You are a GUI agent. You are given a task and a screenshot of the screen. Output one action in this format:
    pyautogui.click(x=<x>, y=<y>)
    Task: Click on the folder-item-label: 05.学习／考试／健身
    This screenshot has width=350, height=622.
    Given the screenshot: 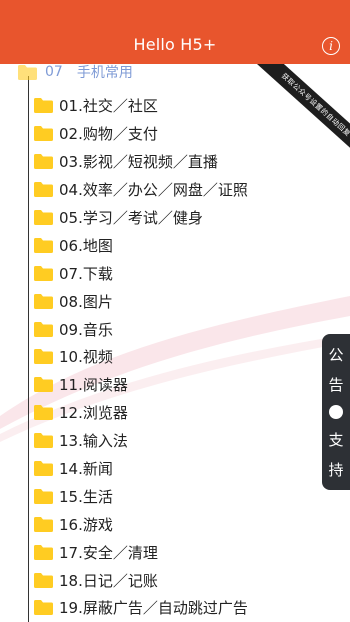 What is the action you would take?
    pyautogui.click(x=131, y=218)
    